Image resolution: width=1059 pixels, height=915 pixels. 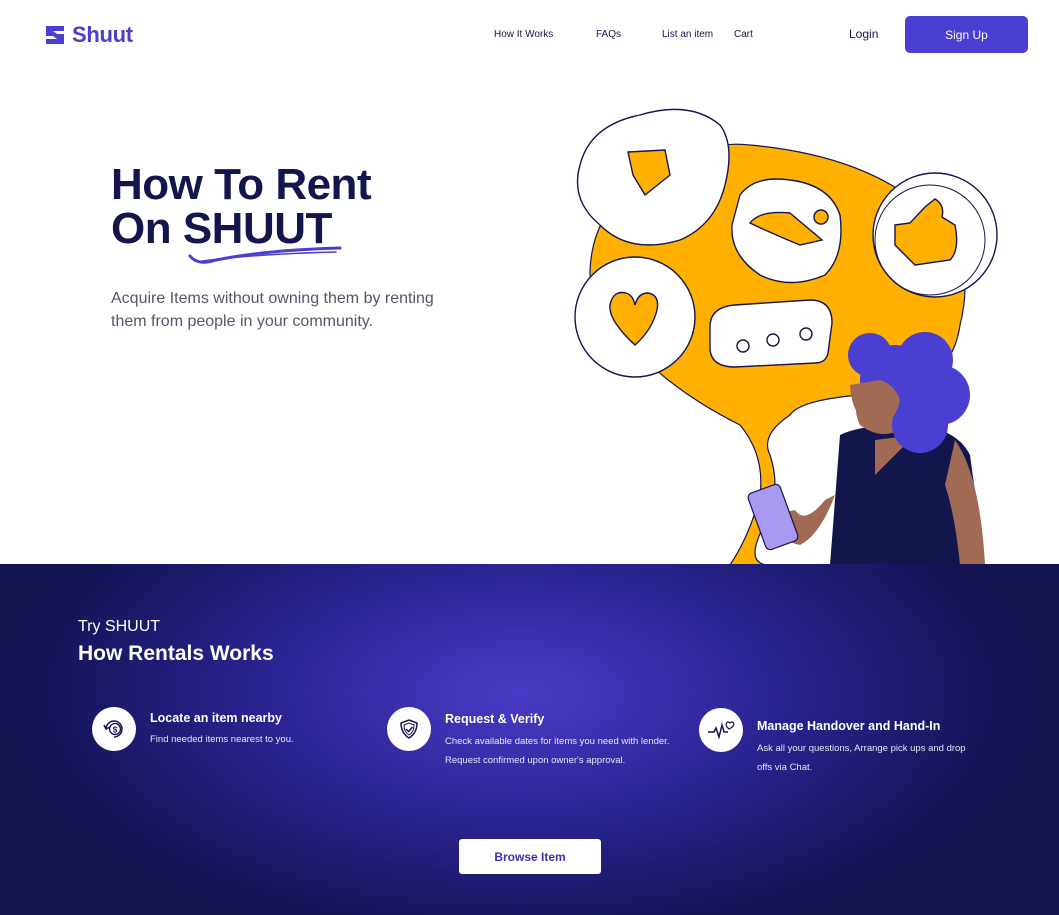 What do you see at coordinates (176, 653) in the screenshot?
I see `section-title: How Rentals Works` at bounding box center [176, 653].